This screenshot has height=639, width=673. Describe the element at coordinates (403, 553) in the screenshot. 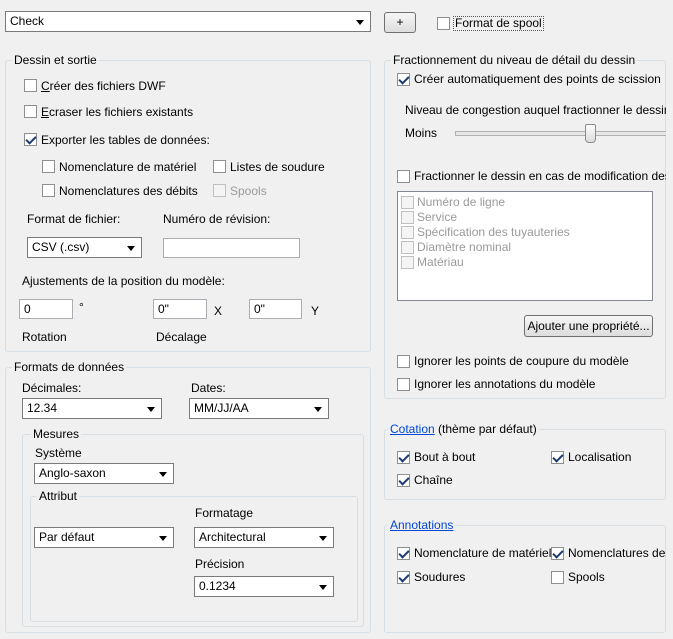

I see `annot-bom-checkbox` at that location.